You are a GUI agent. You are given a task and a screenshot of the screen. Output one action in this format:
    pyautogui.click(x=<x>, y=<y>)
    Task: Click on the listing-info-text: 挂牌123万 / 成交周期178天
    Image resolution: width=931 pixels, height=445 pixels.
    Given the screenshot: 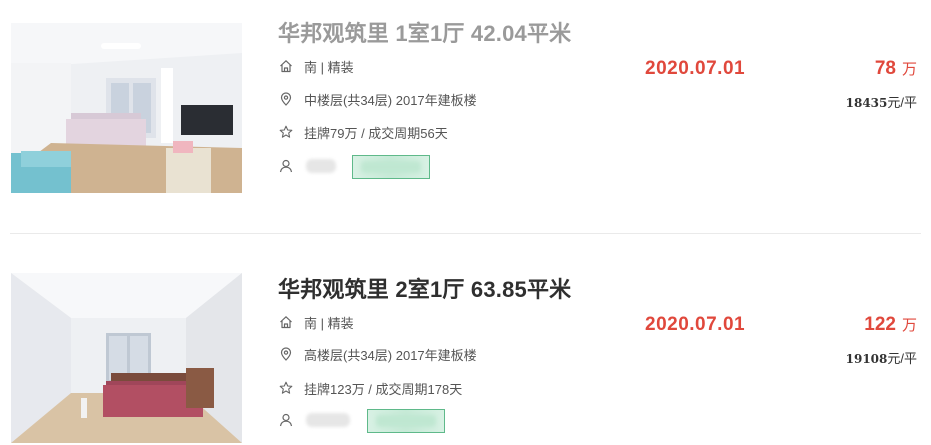 What is the action you would take?
    pyautogui.click(x=383, y=389)
    